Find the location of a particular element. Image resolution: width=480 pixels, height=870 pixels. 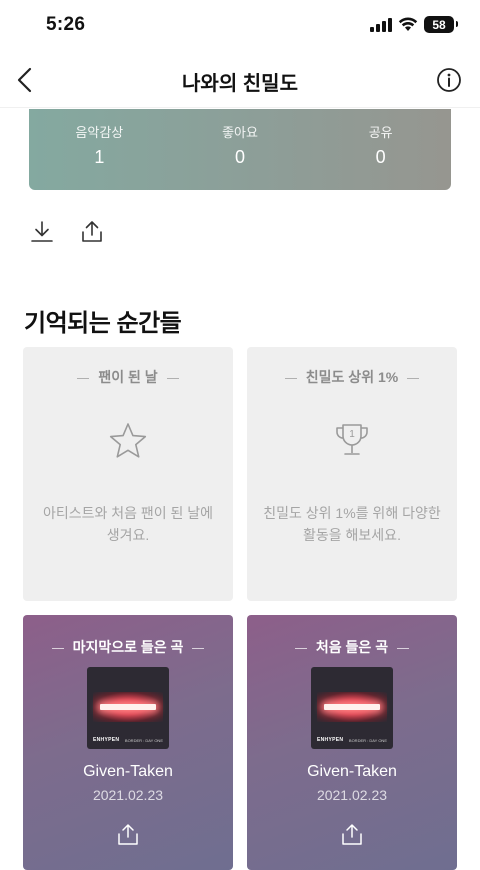

star-icon is located at coordinates (128, 440).